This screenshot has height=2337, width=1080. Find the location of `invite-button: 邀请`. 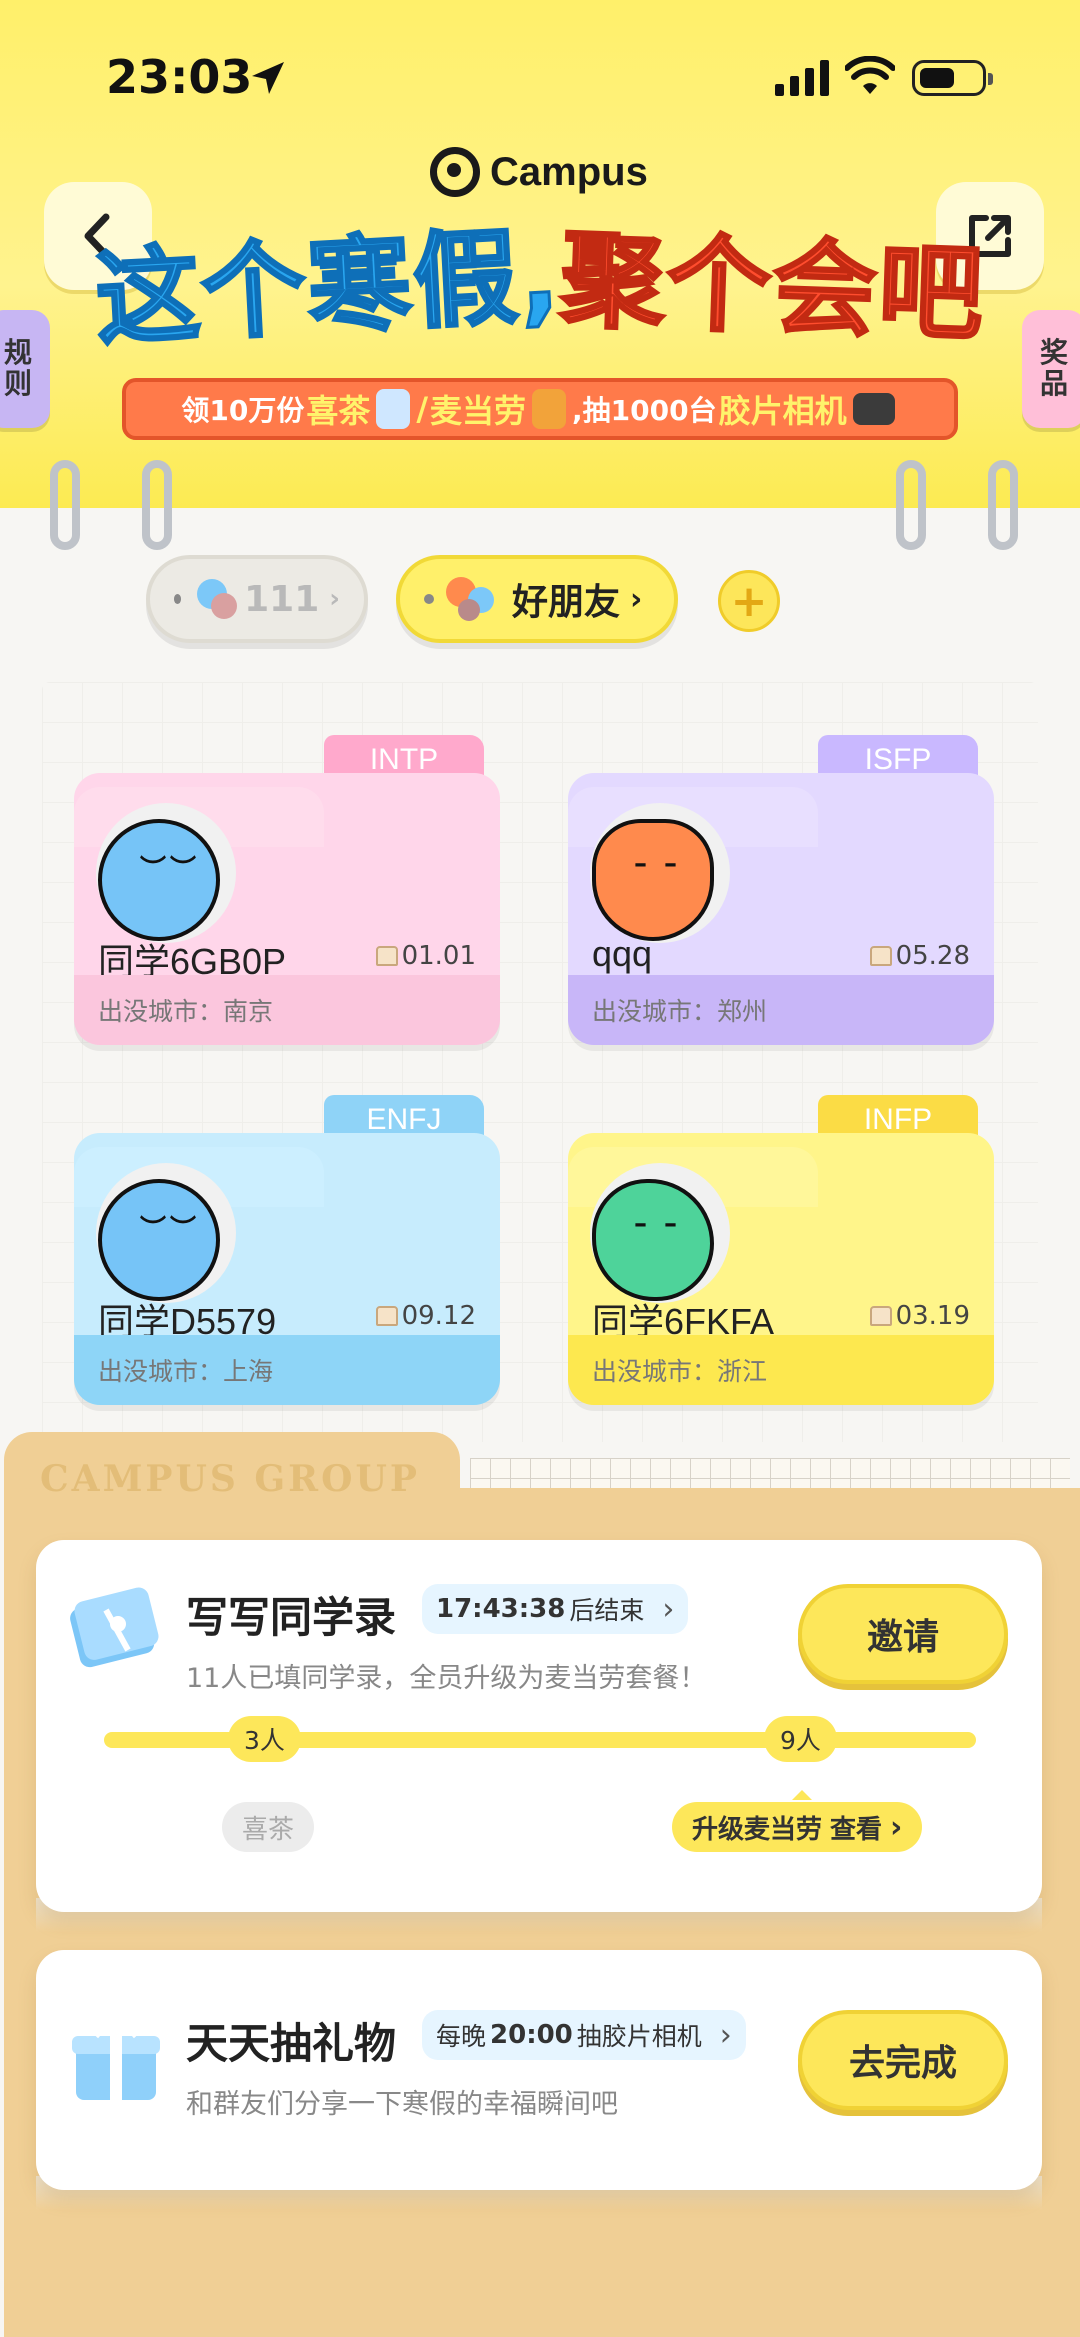

invite-button: 邀请 is located at coordinates (903, 1634).